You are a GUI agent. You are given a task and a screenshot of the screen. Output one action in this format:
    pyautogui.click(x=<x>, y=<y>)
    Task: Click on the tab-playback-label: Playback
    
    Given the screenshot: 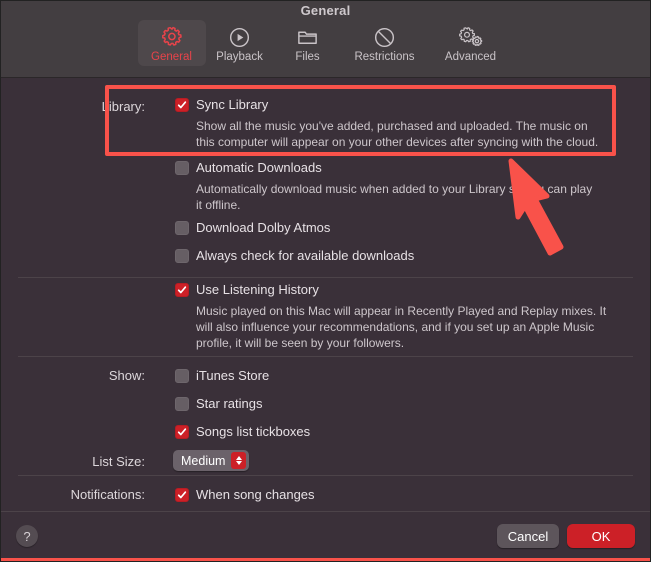 What is the action you would take?
    pyautogui.click(x=239, y=57)
    